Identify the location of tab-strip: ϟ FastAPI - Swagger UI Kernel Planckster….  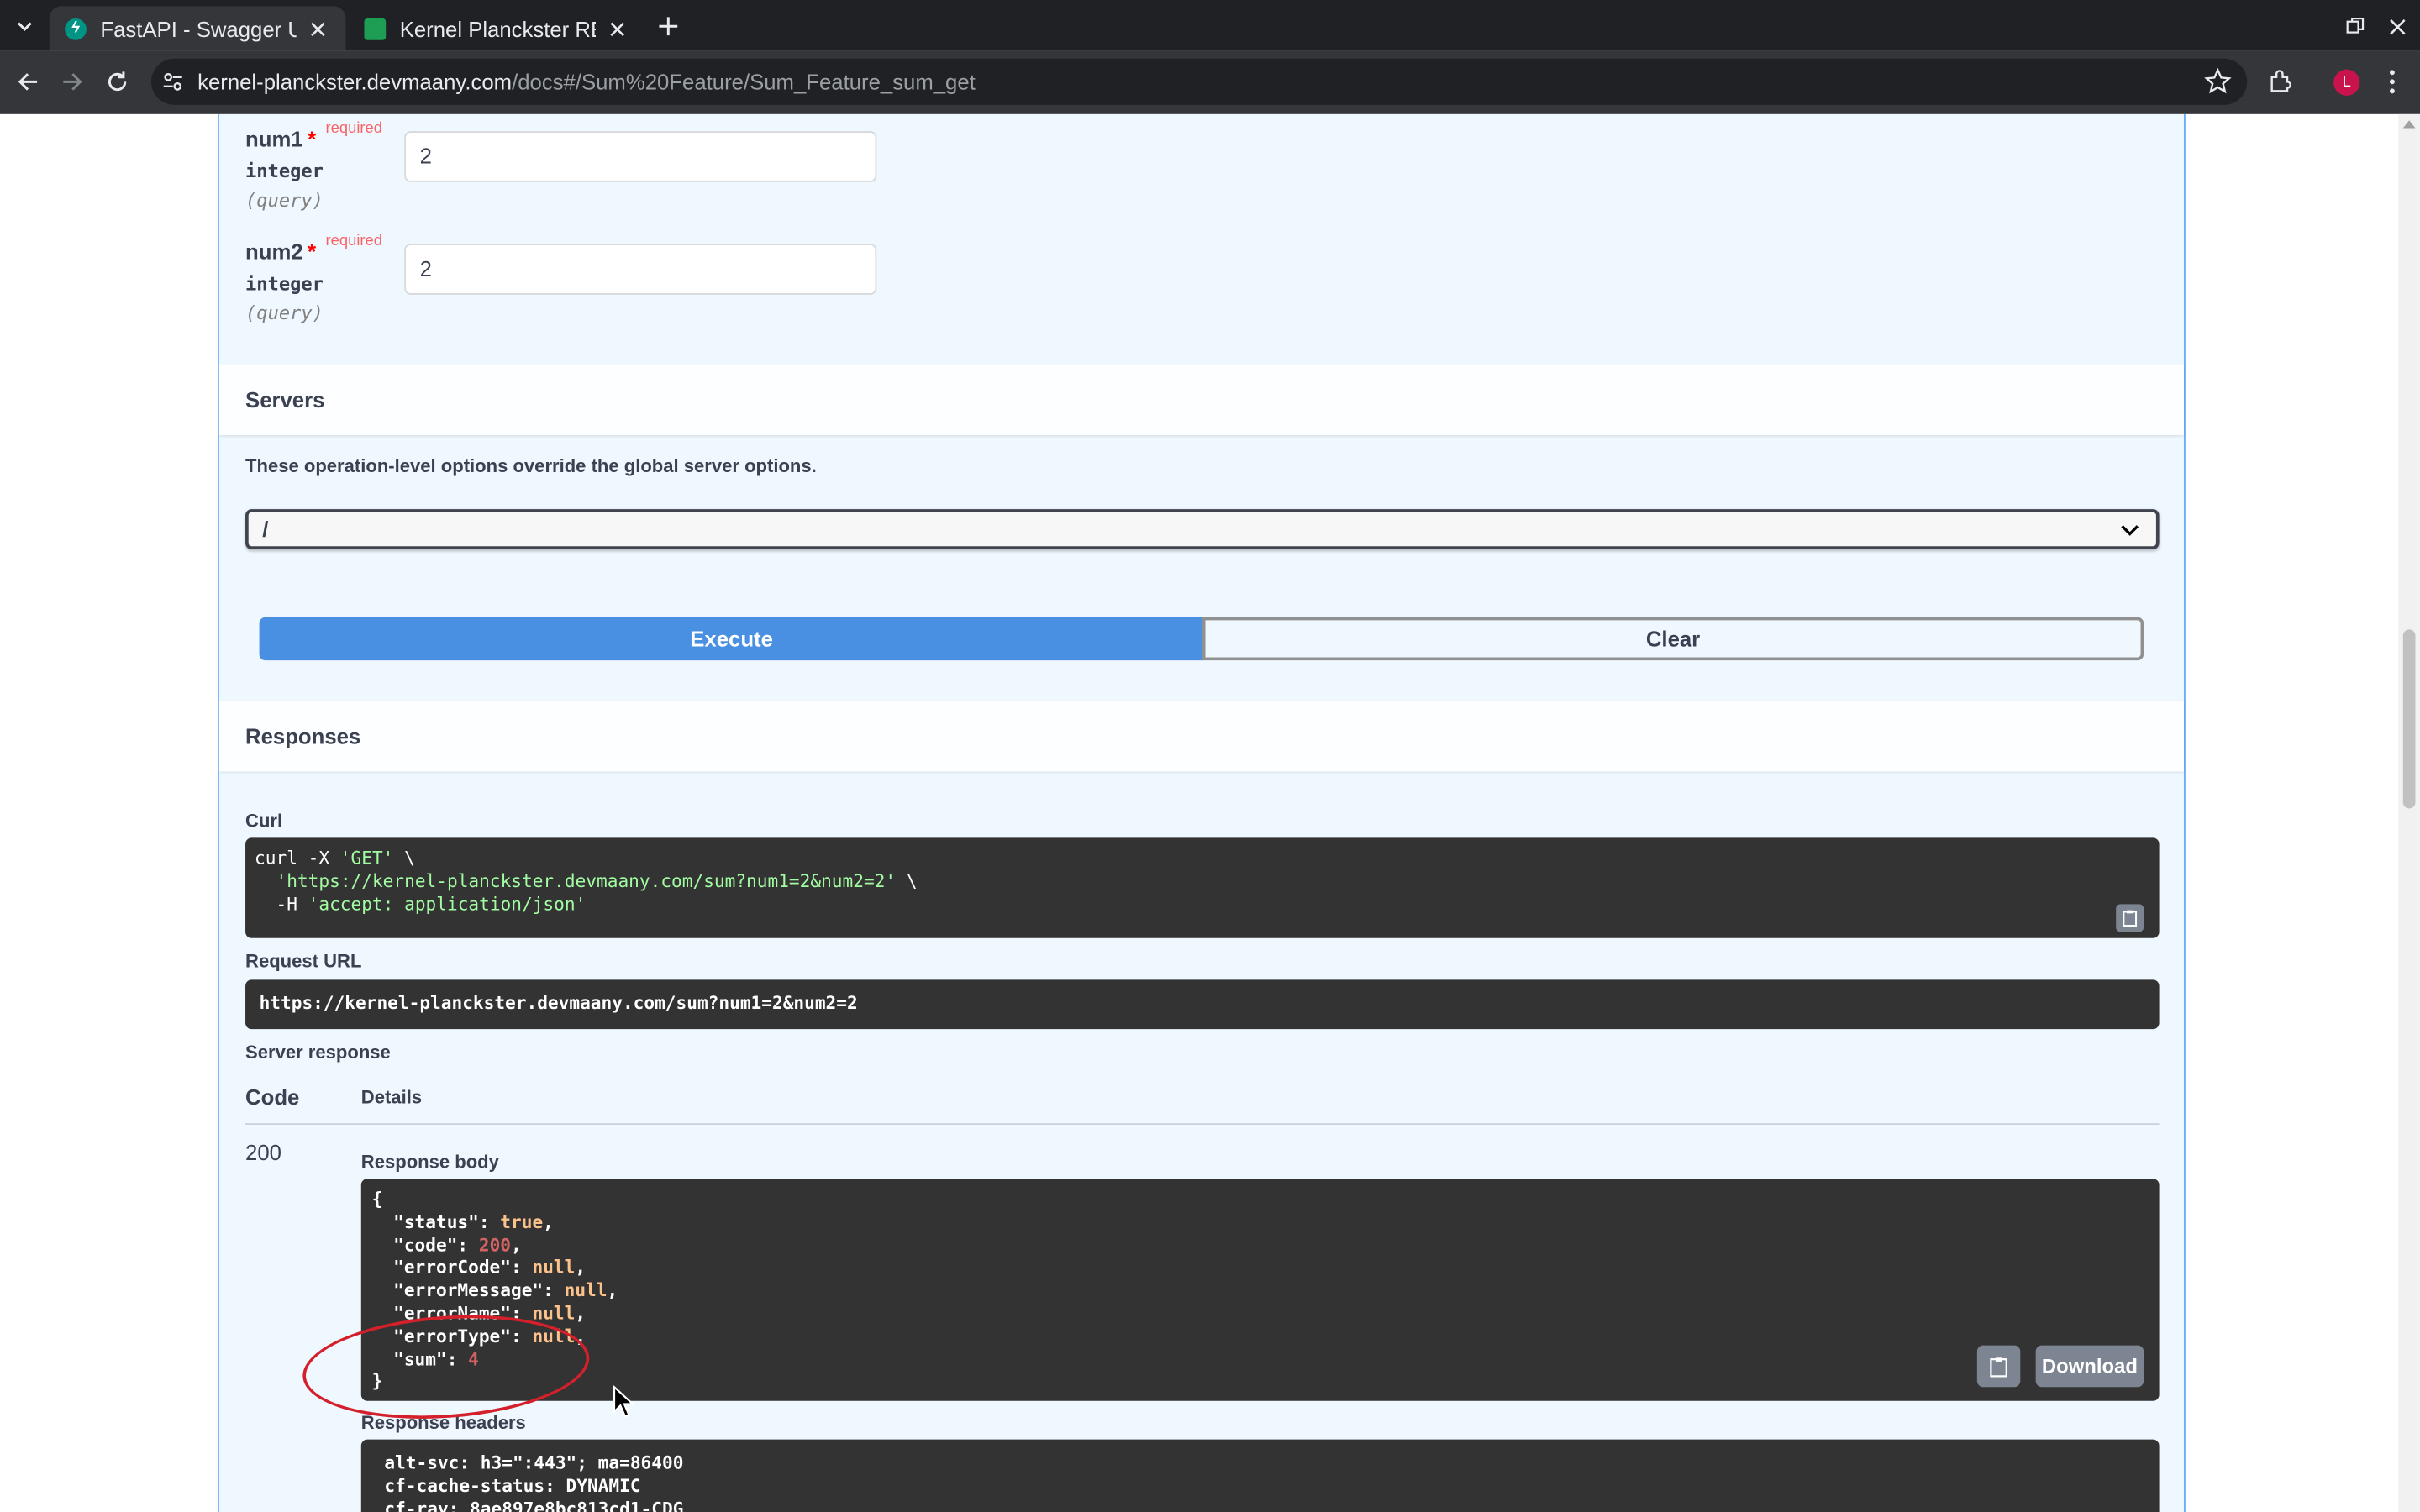
(1210, 25).